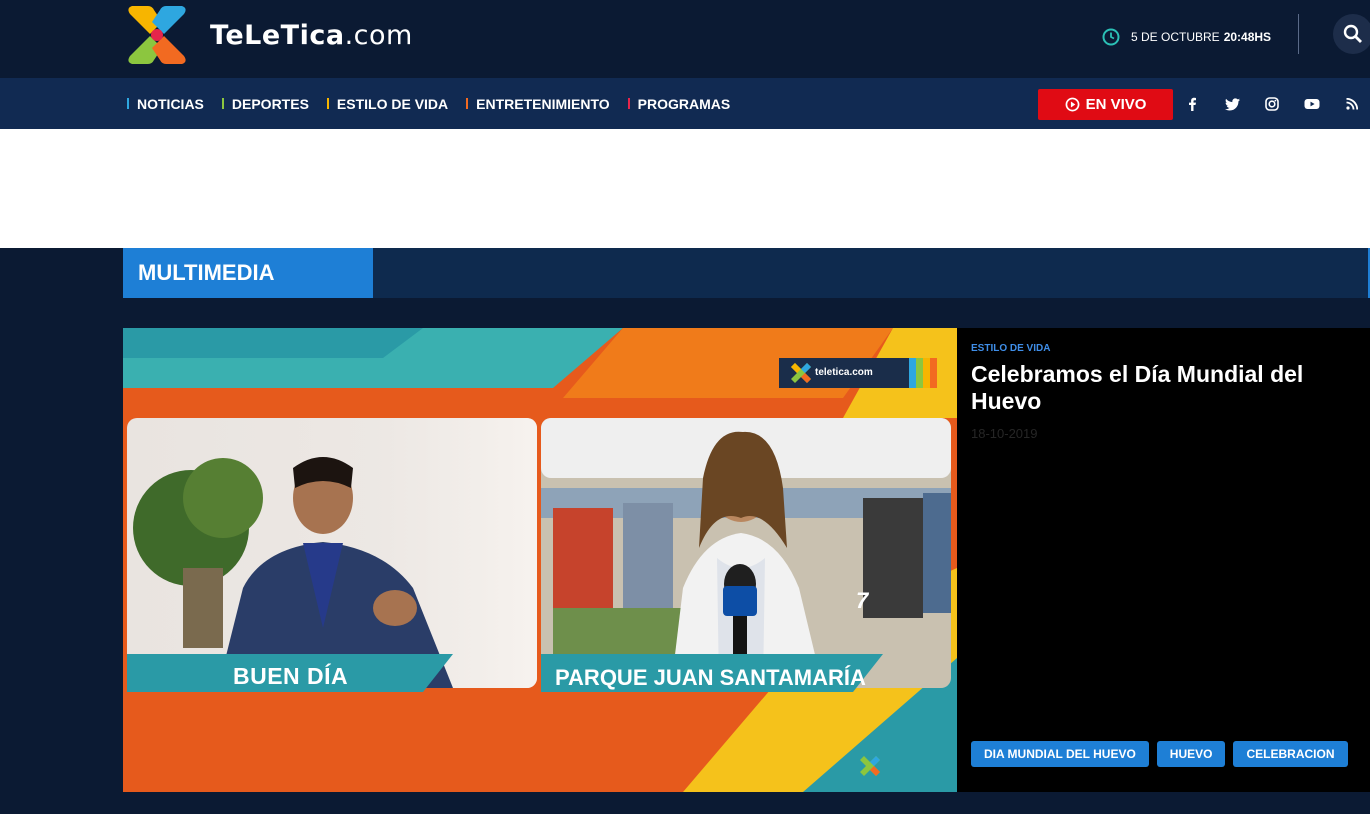 This screenshot has width=1370, height=814. Describe the element at coordinates (684, 103) in the screenshot. I see `nav-item-label: PROGRAMAS` at that location.